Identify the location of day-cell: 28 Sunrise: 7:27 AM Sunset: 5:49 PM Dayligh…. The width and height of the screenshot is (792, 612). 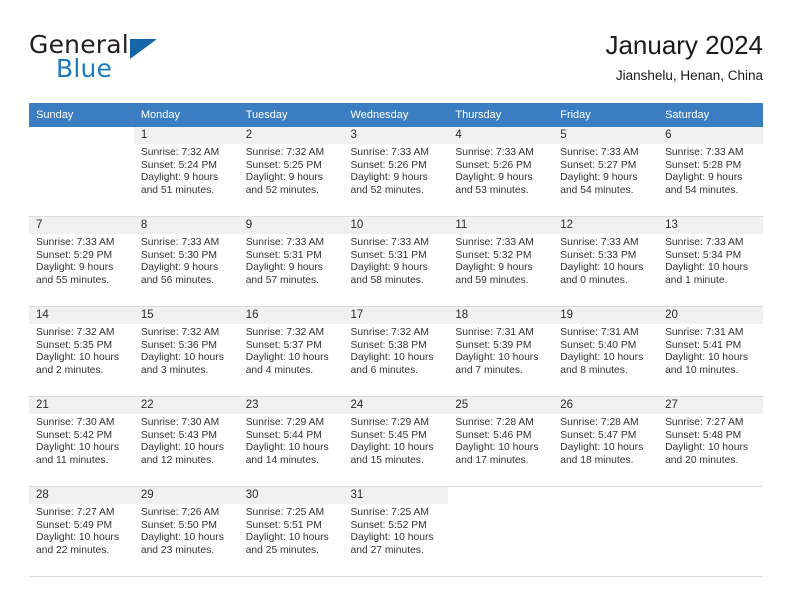
(81, 532).